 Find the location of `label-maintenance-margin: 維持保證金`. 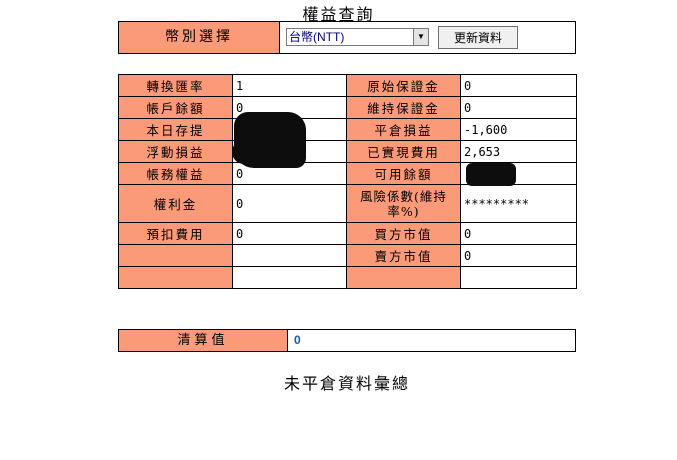

label-maintenance-margin: 維持保證金 is located at coordinates (403, 107).